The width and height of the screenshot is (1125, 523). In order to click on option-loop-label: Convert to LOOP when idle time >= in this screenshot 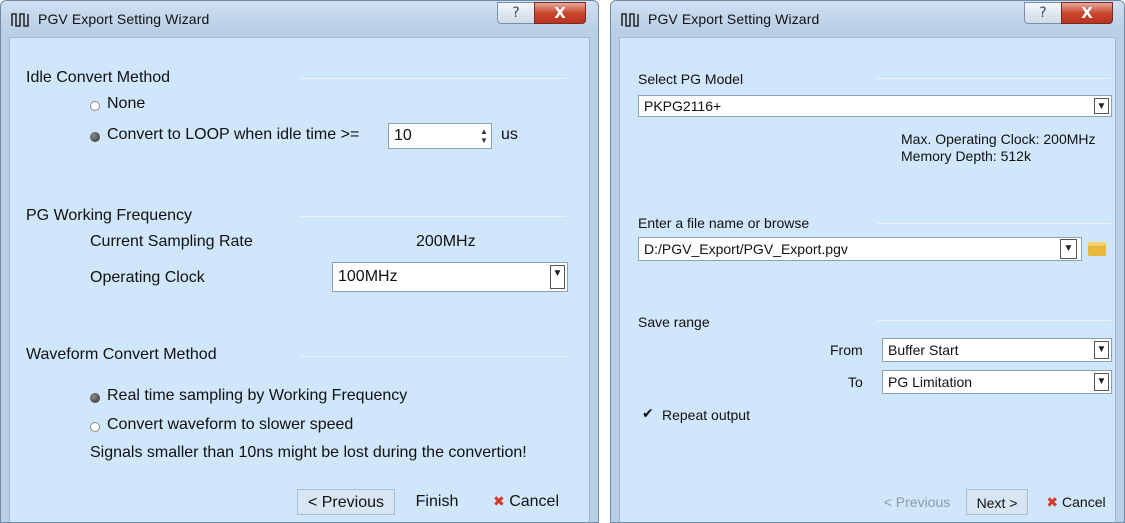, I will do `click(233, 135)`.